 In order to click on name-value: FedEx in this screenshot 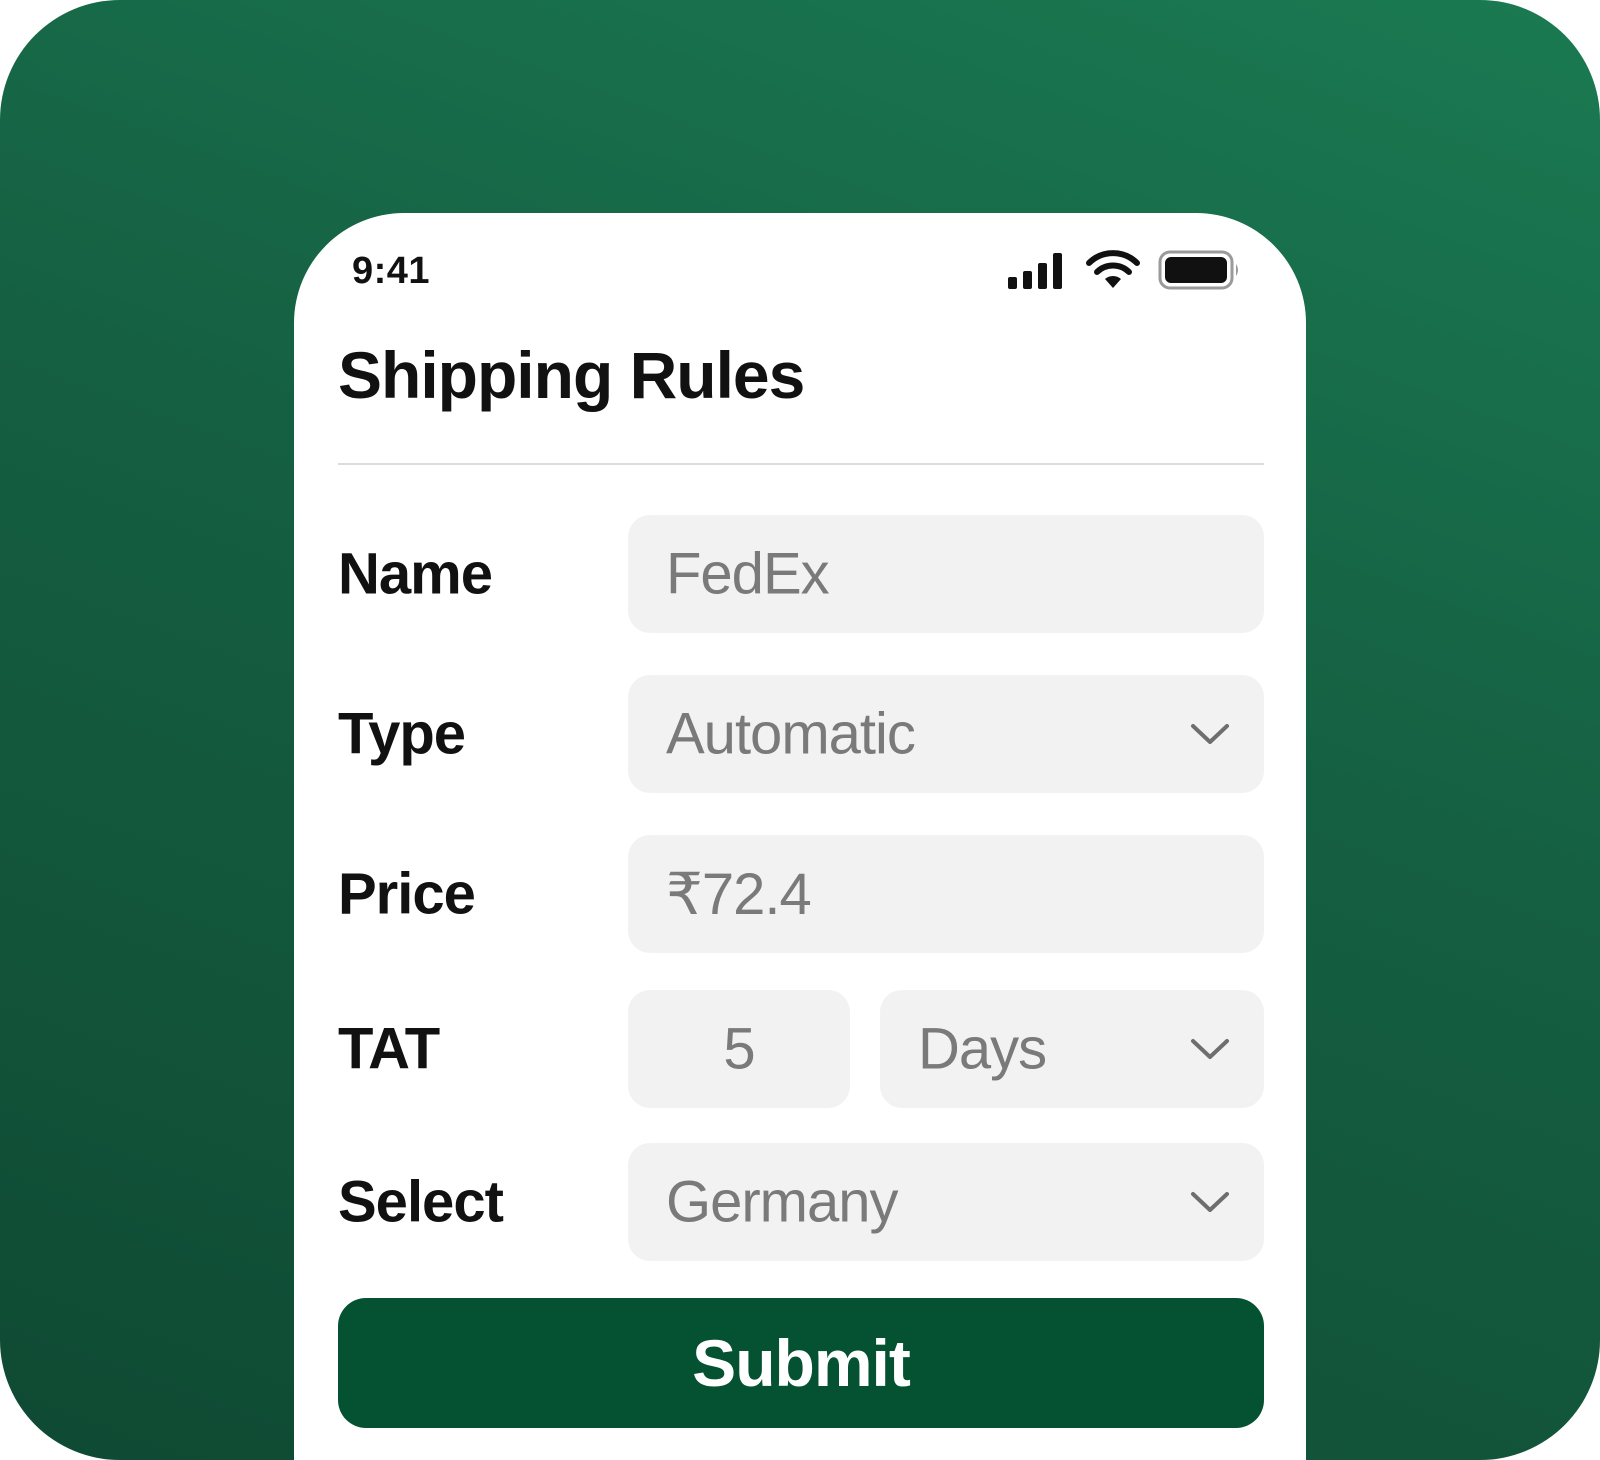, I will do `click(748, 574)`.